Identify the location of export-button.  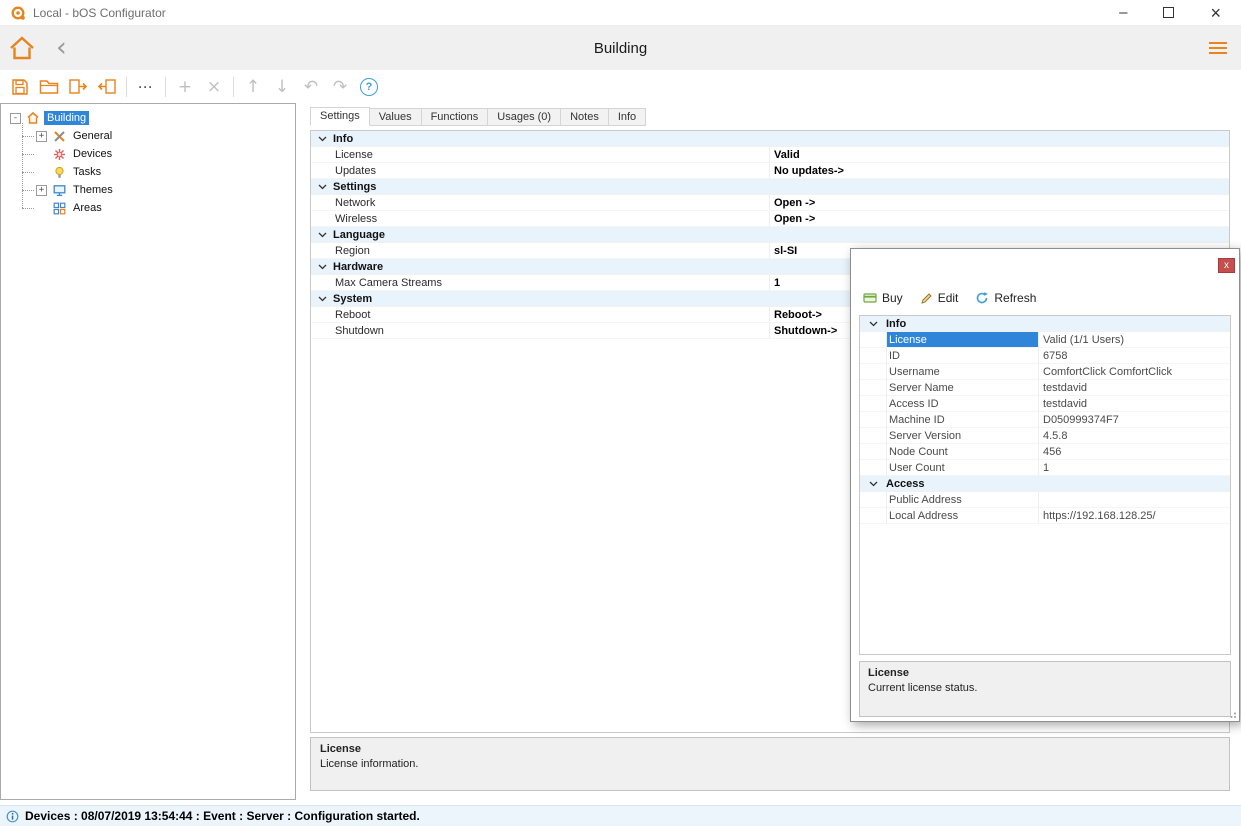
(78, 87).